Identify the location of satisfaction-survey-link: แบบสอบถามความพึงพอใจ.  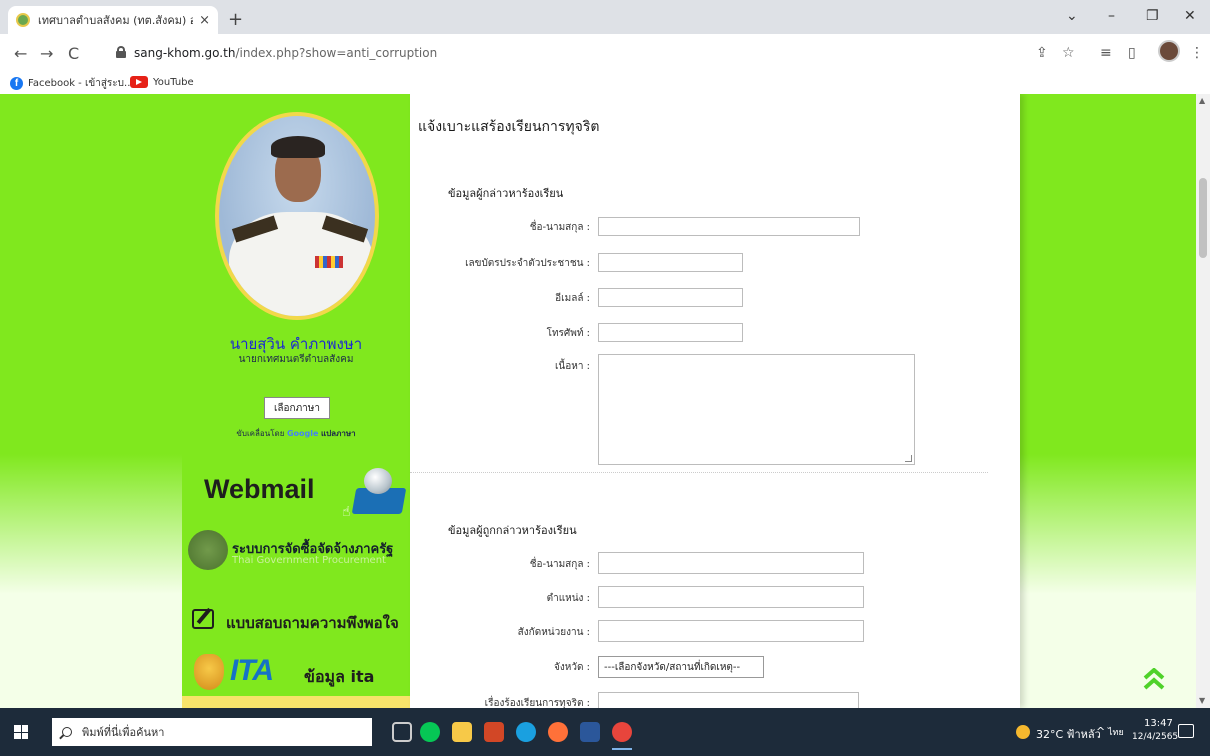
(312, 623).